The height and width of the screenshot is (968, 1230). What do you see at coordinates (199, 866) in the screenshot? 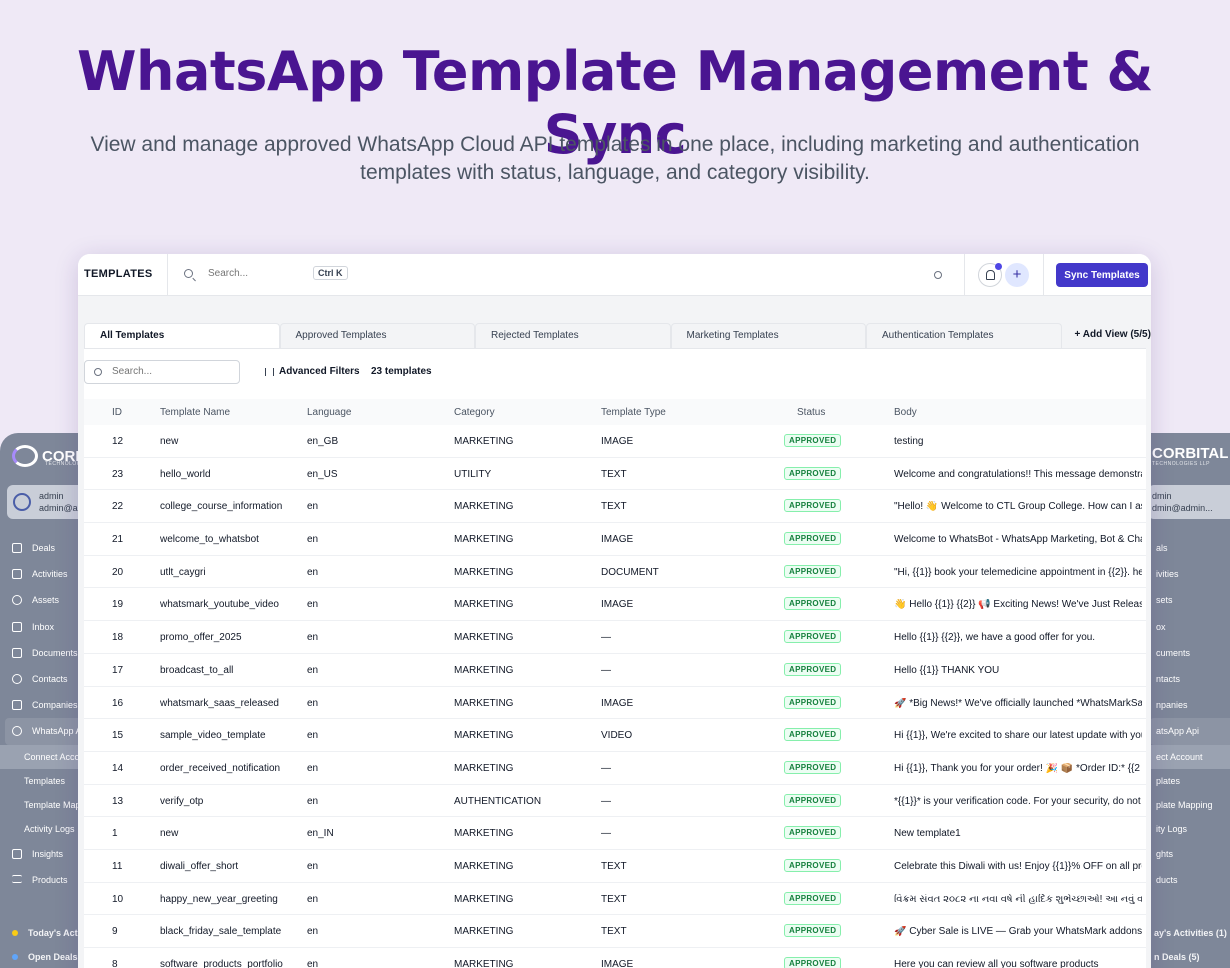
I see `cell-template-name: diwali_offer_short` at bounding box center [199, 866].